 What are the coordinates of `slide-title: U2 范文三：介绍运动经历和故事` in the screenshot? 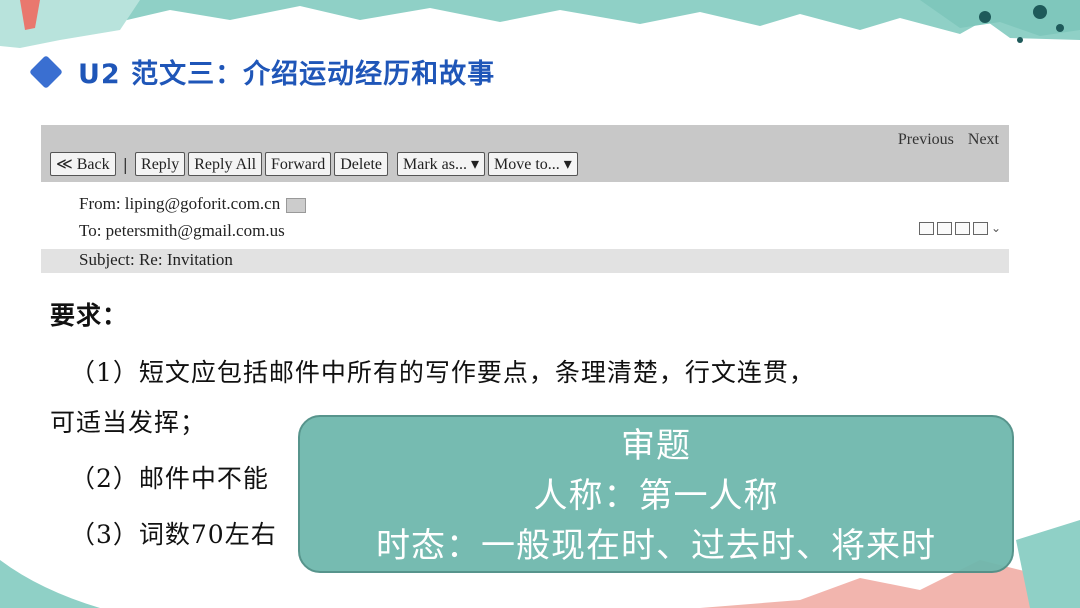 It's located at (262, 71).